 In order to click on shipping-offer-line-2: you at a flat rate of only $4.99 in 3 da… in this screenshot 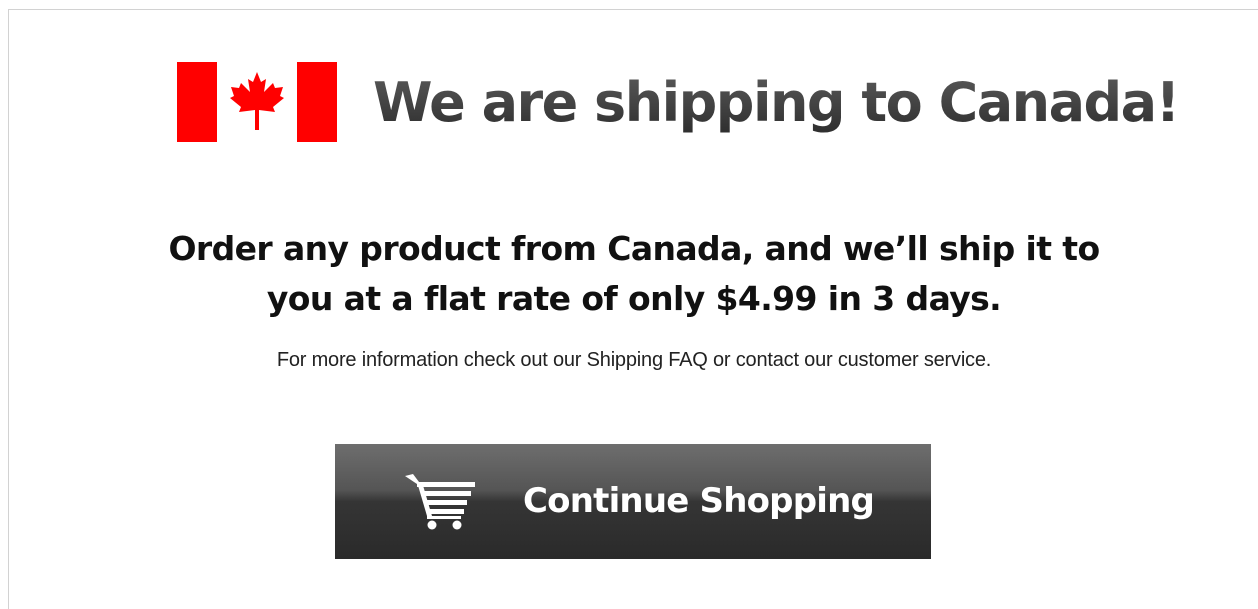, I will do `click(634, 298)`.